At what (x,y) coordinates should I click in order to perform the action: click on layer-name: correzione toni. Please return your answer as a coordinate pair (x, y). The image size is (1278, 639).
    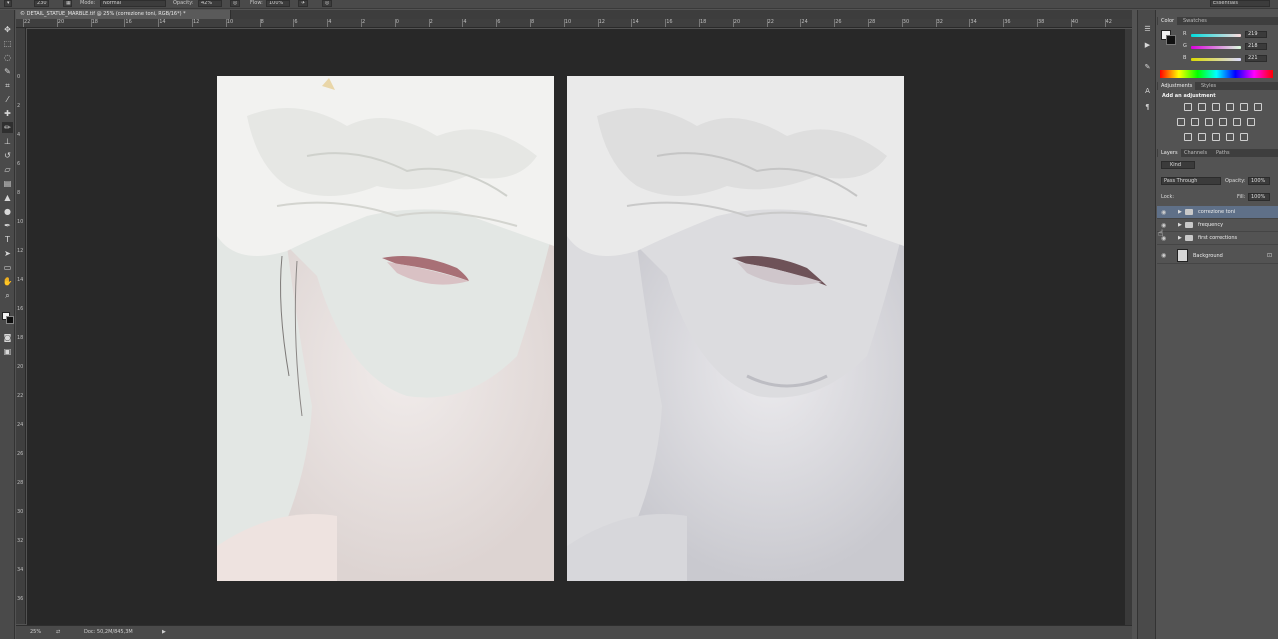
    Looking at the image, I should click on (1216, 212).